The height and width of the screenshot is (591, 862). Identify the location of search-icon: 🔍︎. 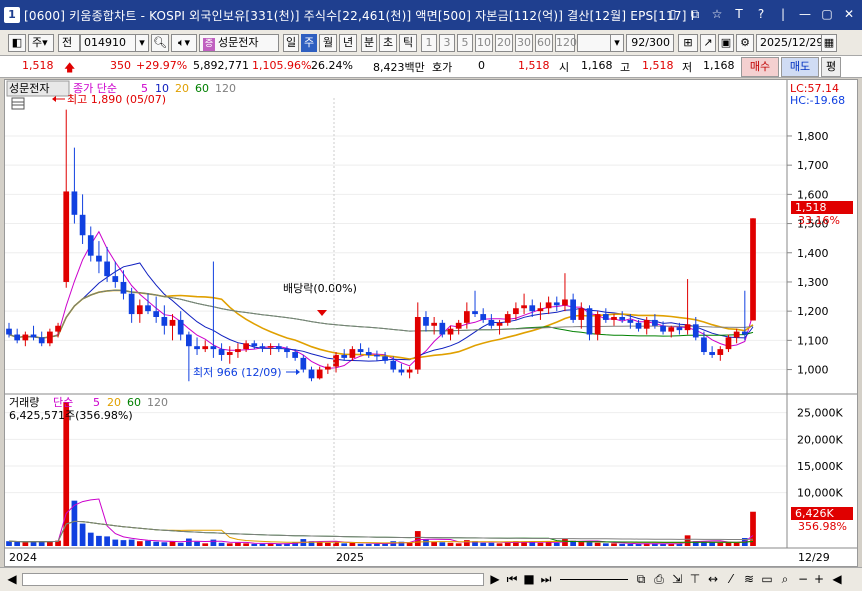
(160, 43).